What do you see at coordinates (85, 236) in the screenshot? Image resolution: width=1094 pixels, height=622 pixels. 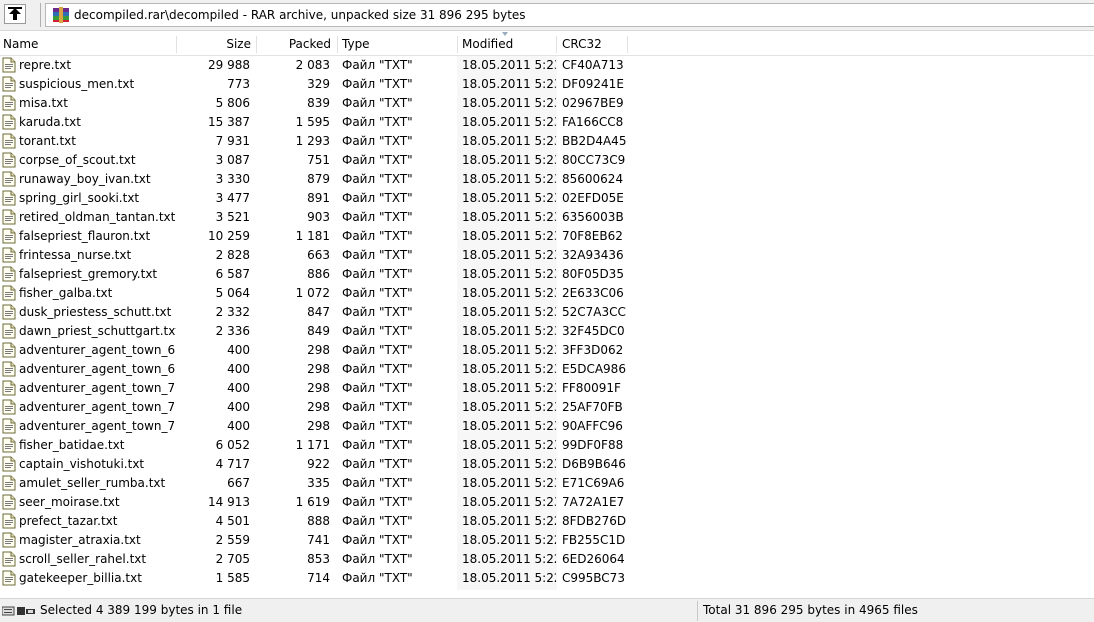 I see `file-name: falsepriest_flauron.txt` at bounding box center [85, 236].